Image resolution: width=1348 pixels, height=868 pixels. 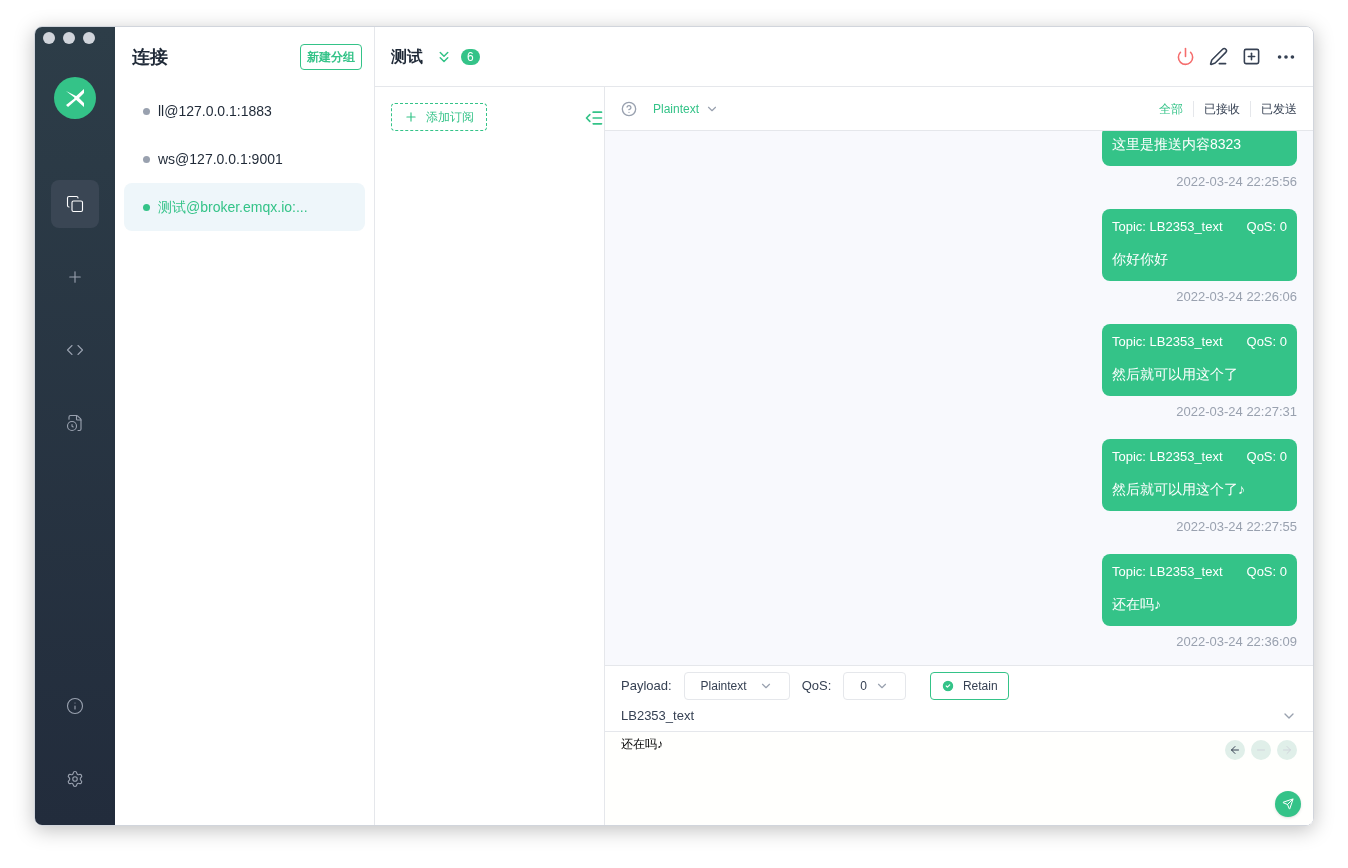 I want to click on power-icon, so click(x=1185, y=56).